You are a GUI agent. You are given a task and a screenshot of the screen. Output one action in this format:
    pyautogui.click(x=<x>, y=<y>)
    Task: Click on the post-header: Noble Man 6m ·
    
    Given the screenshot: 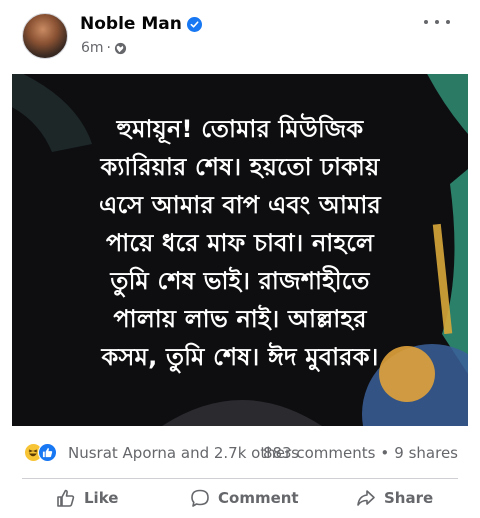 What is the action you would take?
    pyautogui.click(x=240, y=36)
    